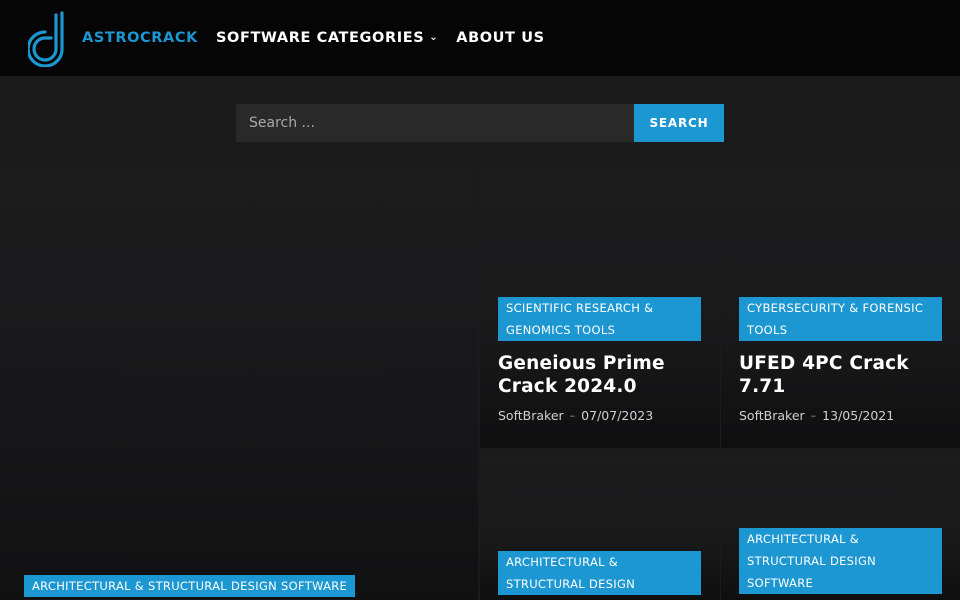  I want to click on post-meta: SoftBraker – 07/07/2023, so click(575, 415).